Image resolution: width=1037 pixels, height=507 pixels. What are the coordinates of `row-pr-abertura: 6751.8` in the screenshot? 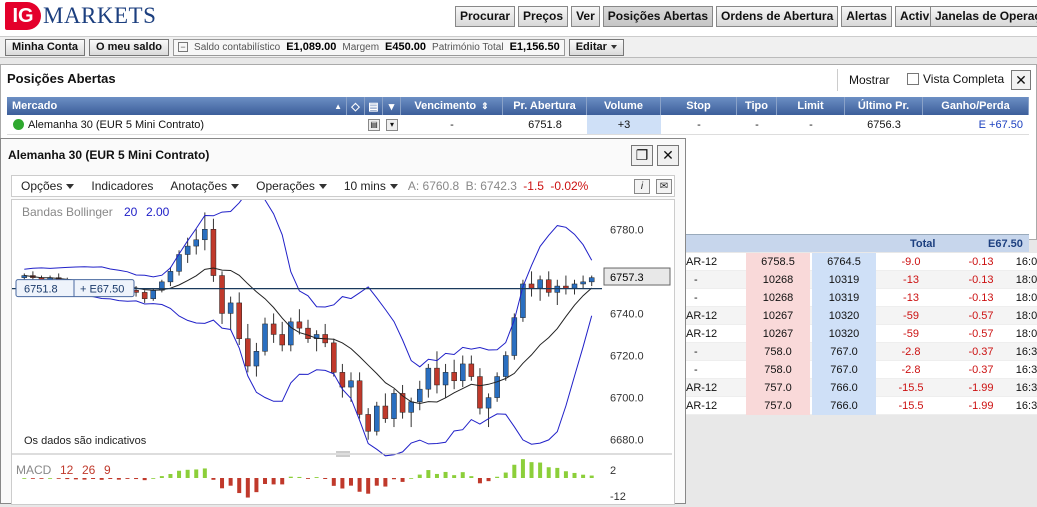 It's located at (545, 124).